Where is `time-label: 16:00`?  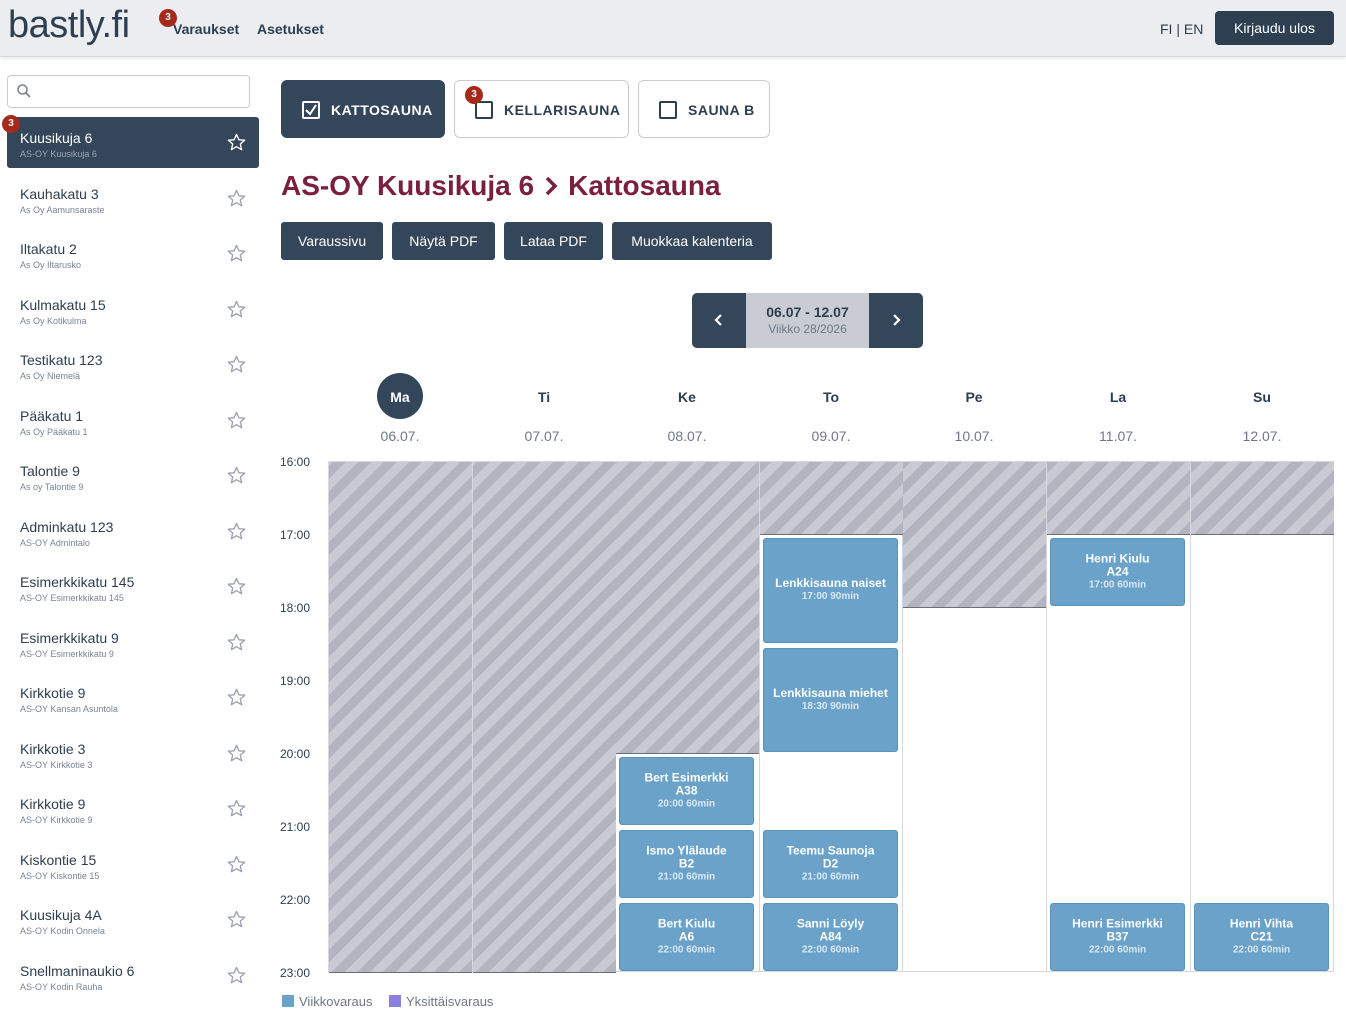 time-label: 16:00 is located at coordinates (295, 462).